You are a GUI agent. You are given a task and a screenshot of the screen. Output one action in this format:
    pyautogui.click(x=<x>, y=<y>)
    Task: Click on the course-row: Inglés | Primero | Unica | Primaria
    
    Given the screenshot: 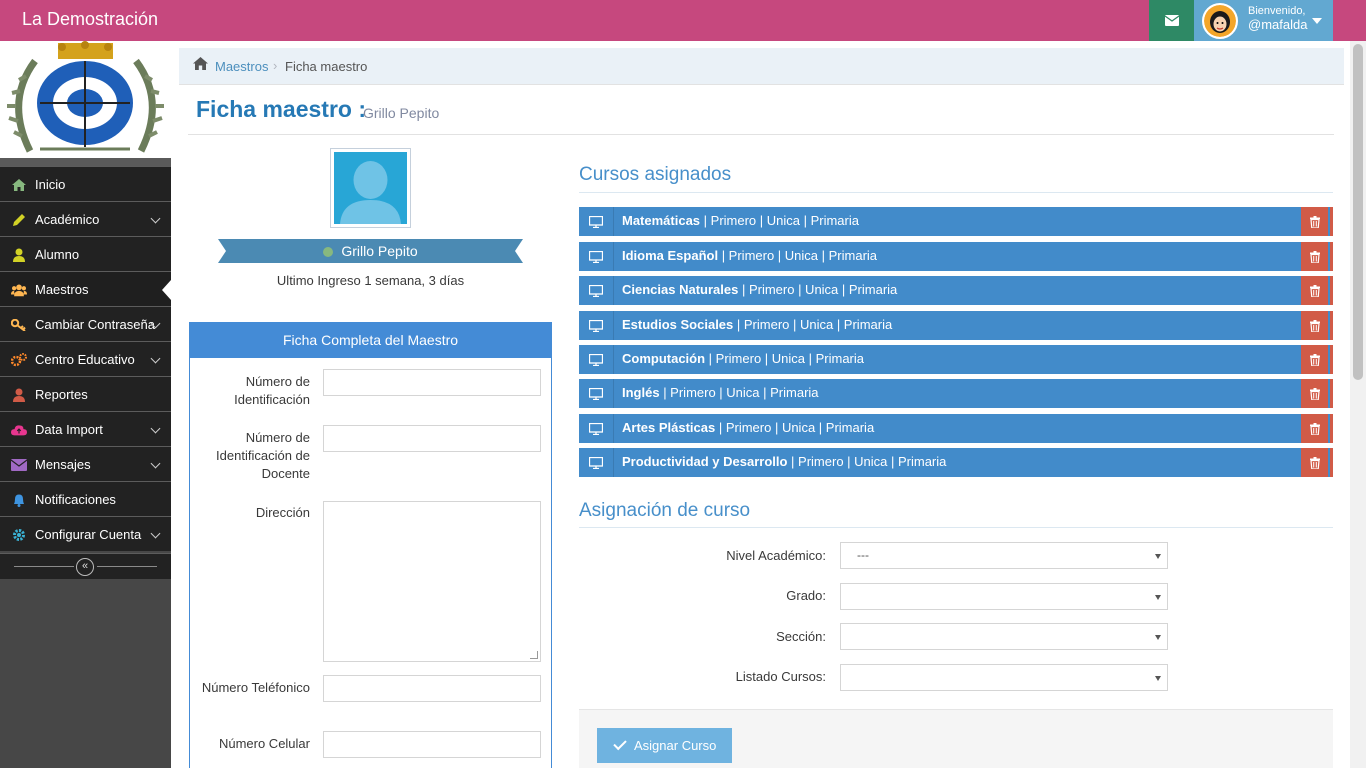 What is the action you would take?
    pyautogui.click(x=956, y=393)
    